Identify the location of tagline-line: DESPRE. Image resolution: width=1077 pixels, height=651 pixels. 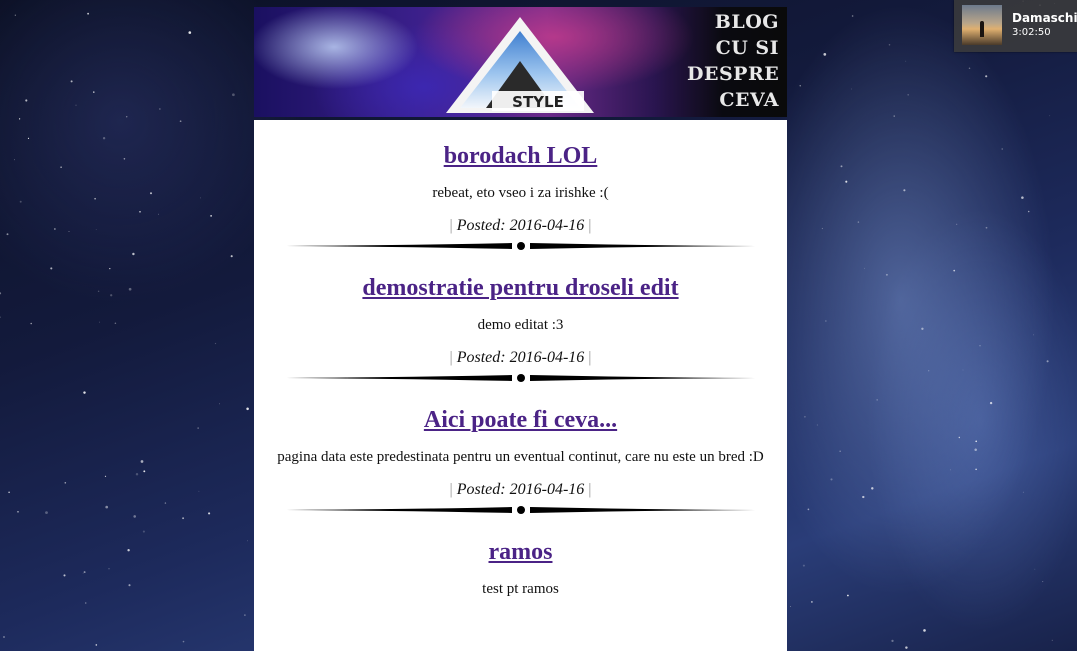
(733, 74).